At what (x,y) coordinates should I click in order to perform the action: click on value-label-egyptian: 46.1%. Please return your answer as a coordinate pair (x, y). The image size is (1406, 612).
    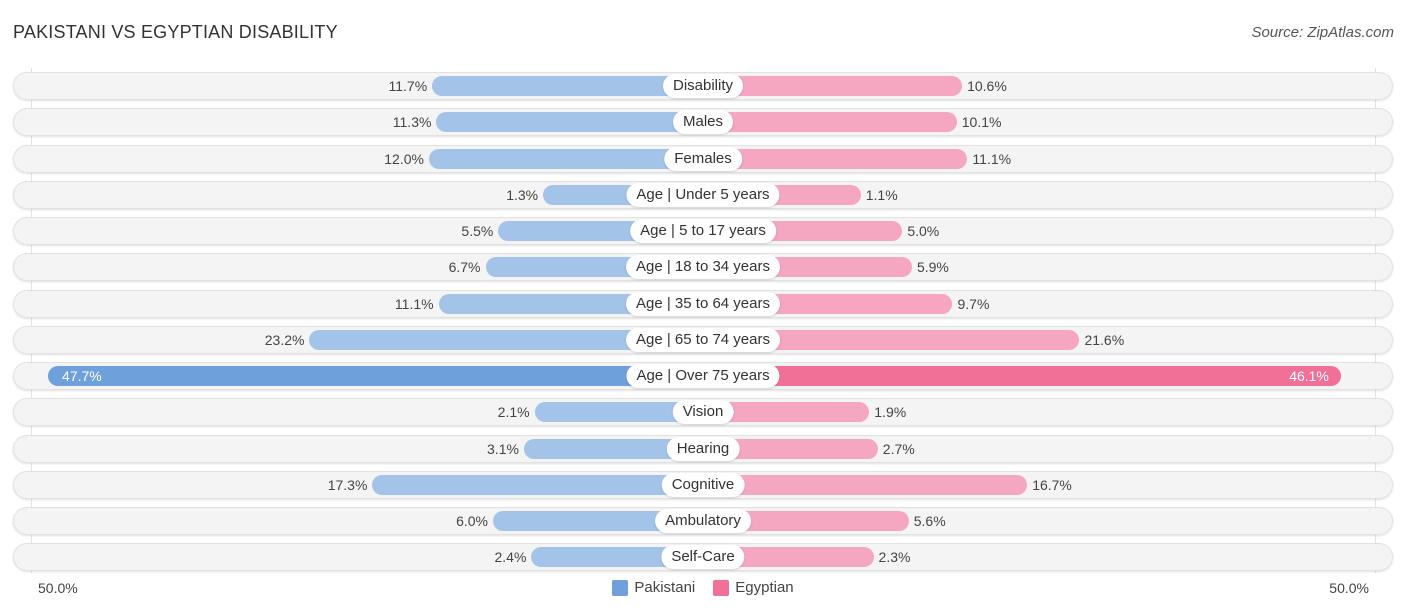
    Looking at the image, I should click on (1309, 376).